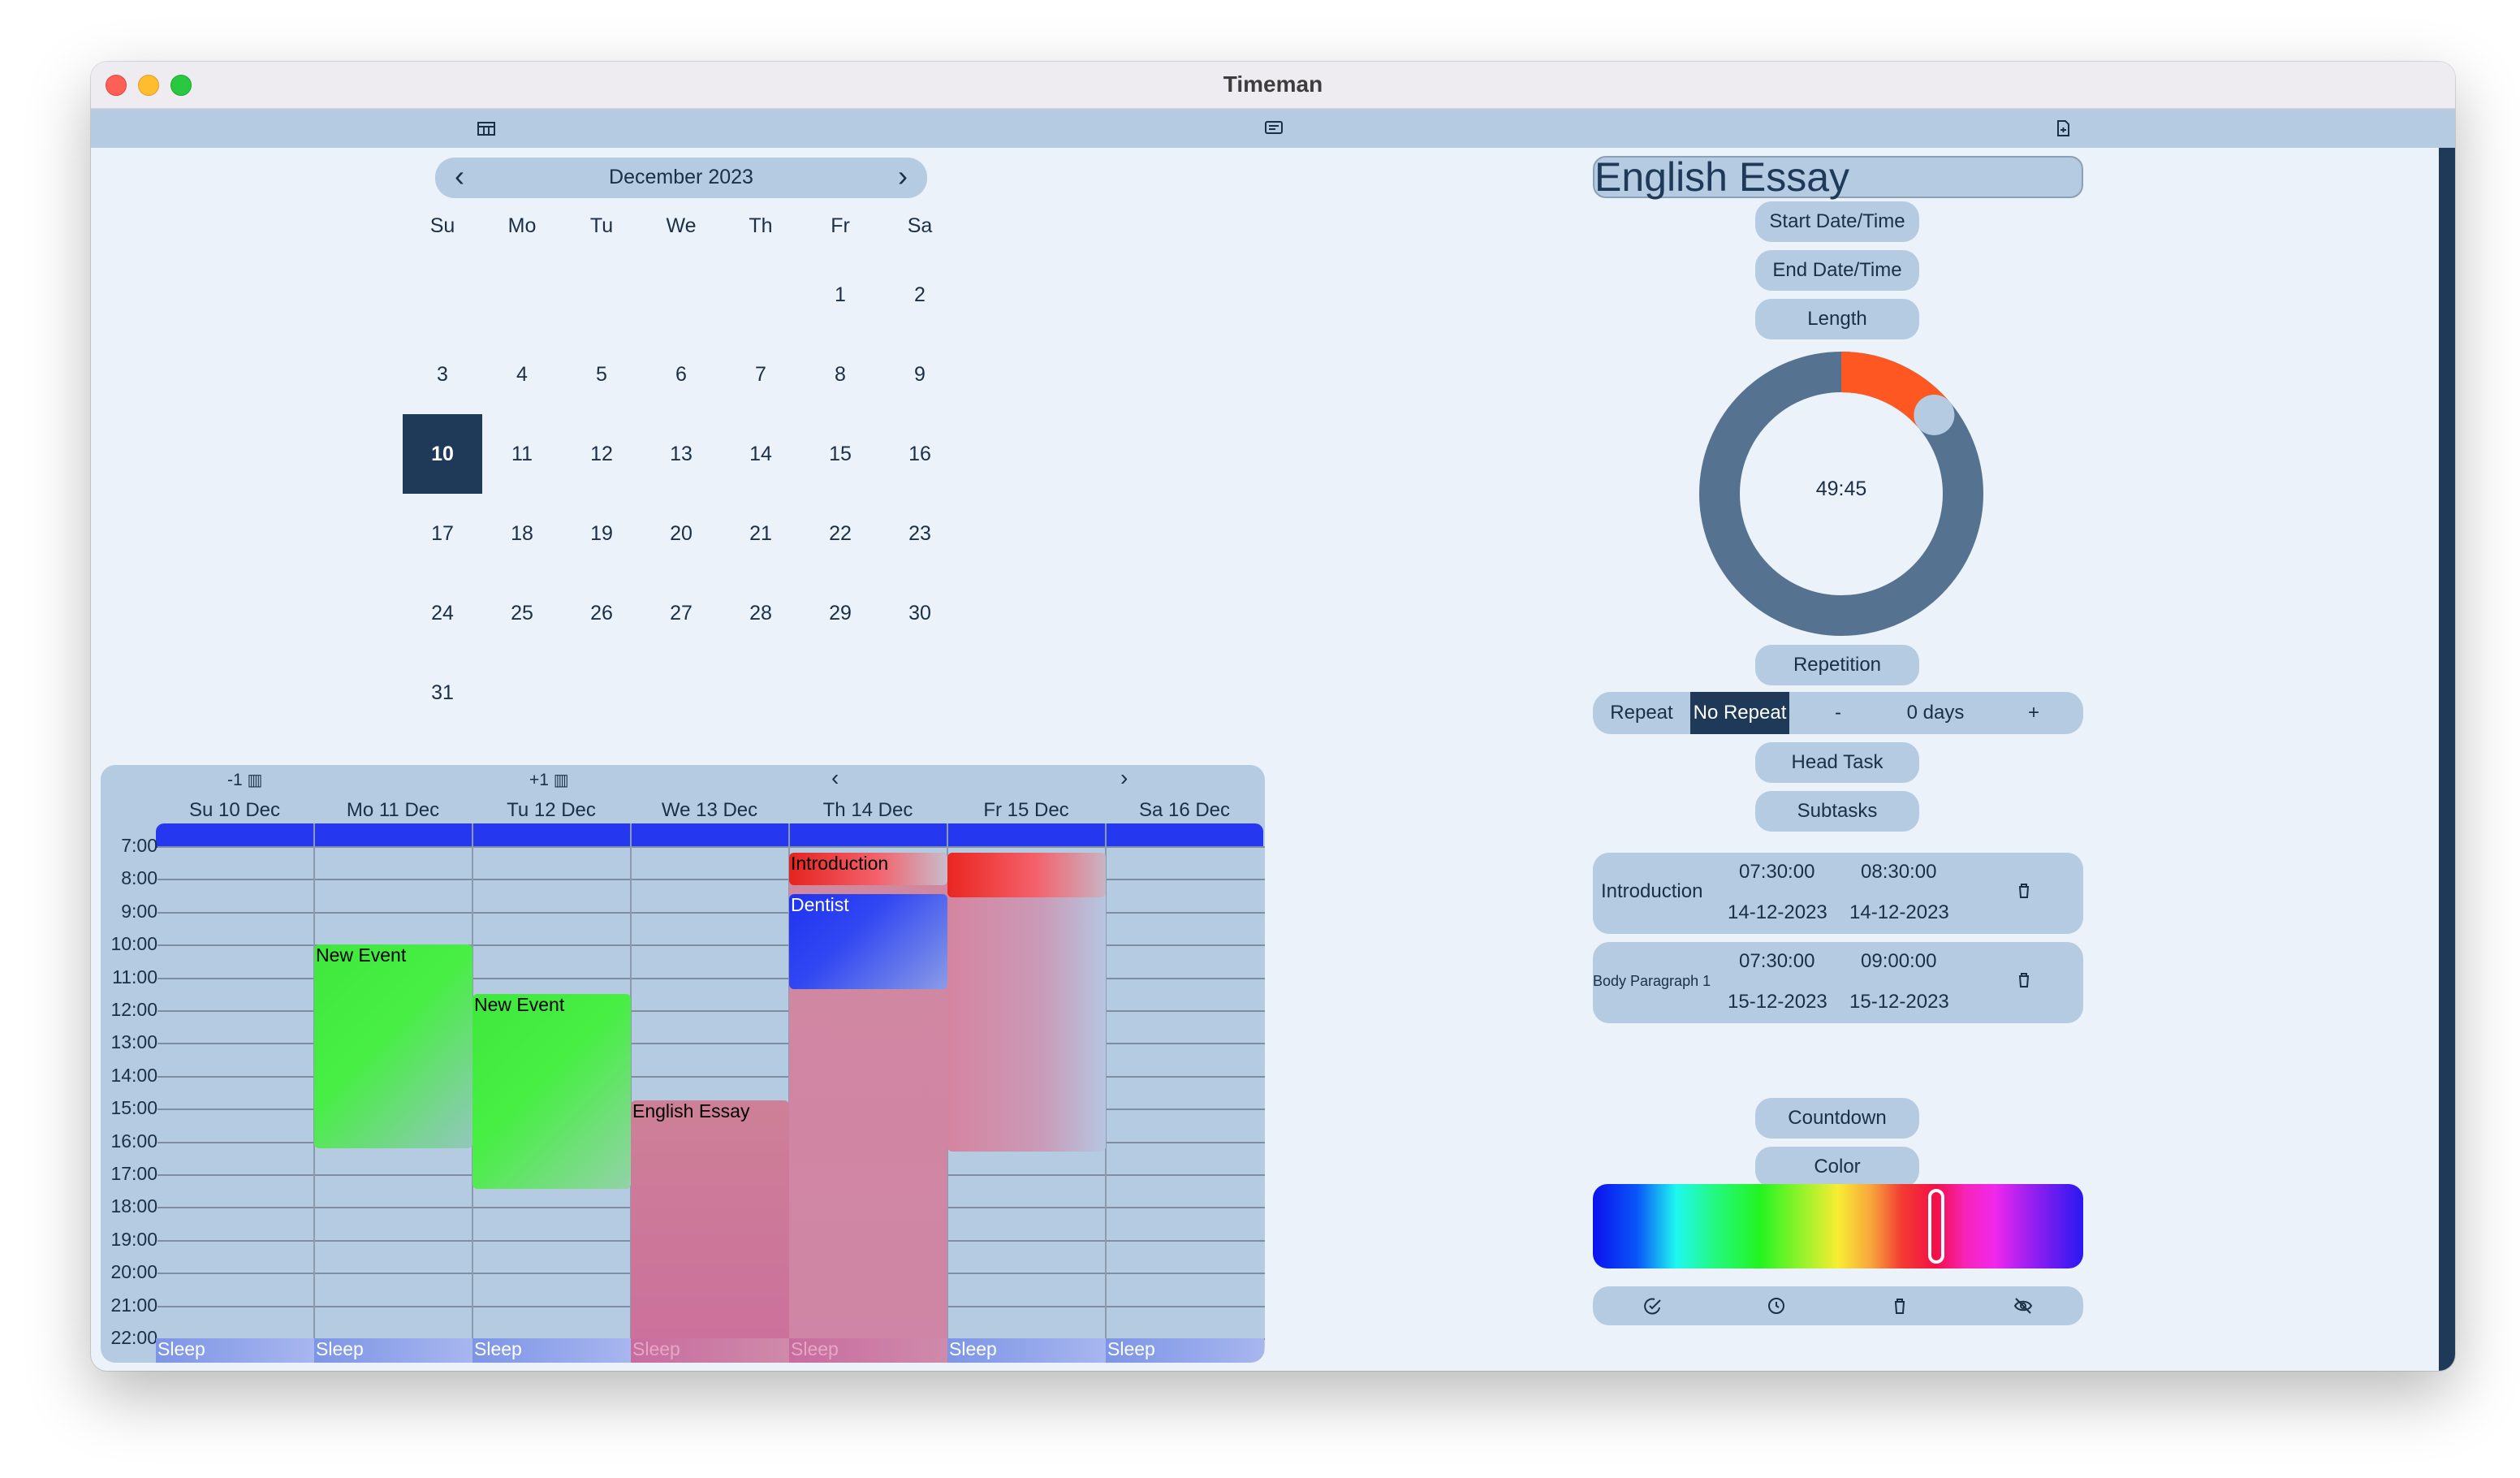  I want to click on repeat-increment-button: +, so click(2033, 713).